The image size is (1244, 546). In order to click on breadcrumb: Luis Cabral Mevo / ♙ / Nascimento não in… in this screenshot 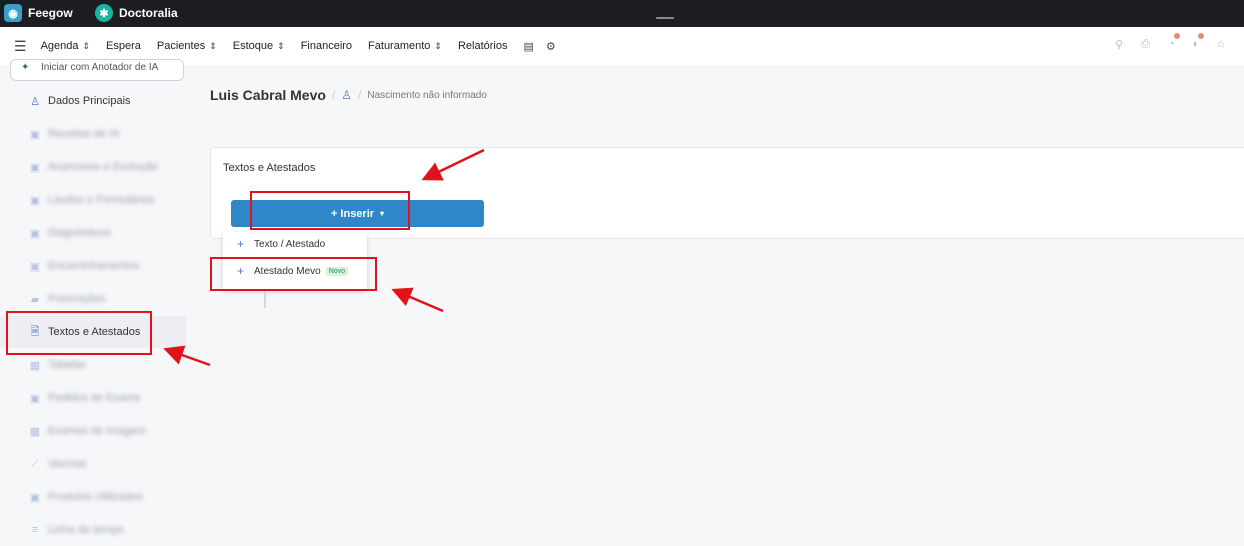, I will do `click(348, 95)`.